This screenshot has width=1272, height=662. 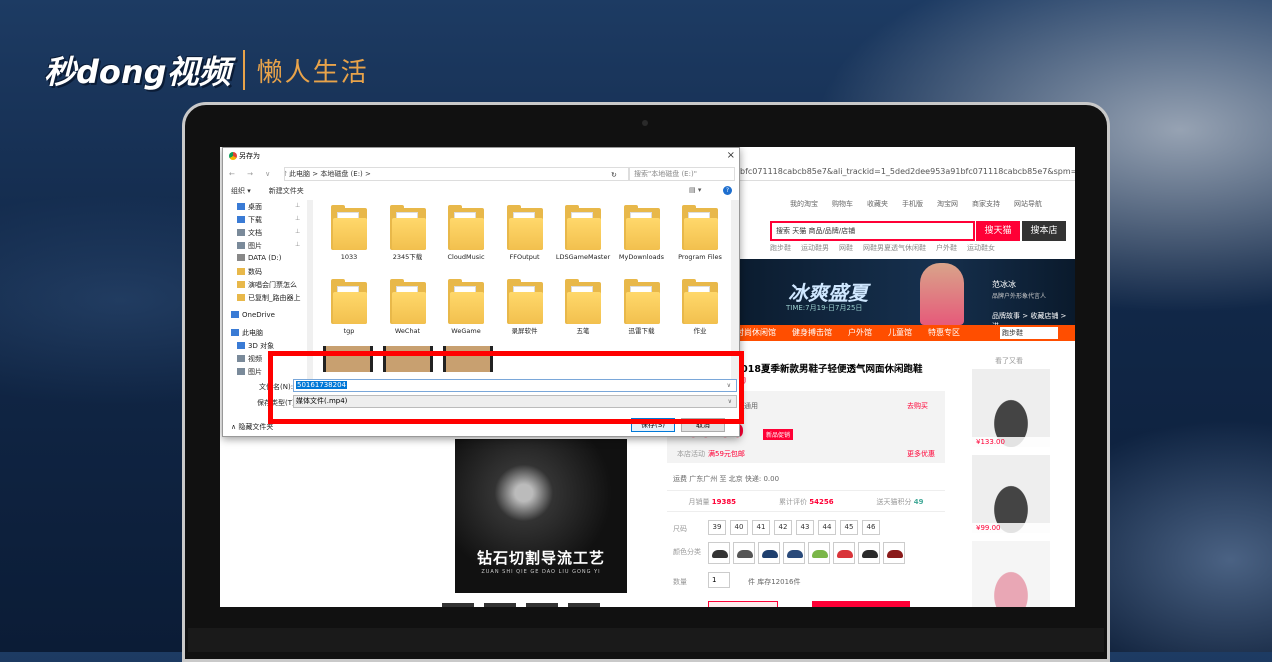 I want to click on tree-item: 下载, so click(x=249, y=220).